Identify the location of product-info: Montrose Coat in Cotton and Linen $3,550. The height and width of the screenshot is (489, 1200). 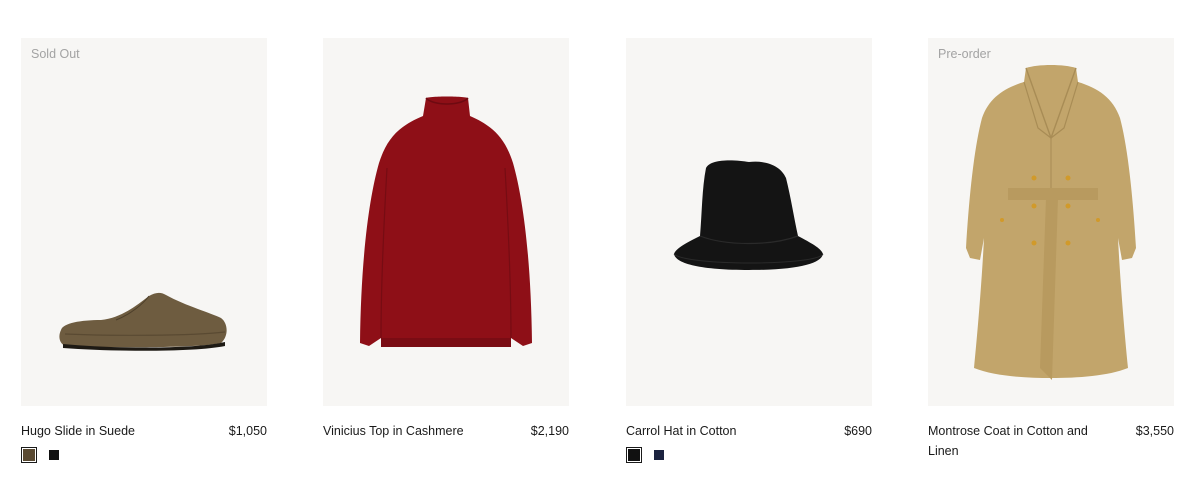
(1051, 438).